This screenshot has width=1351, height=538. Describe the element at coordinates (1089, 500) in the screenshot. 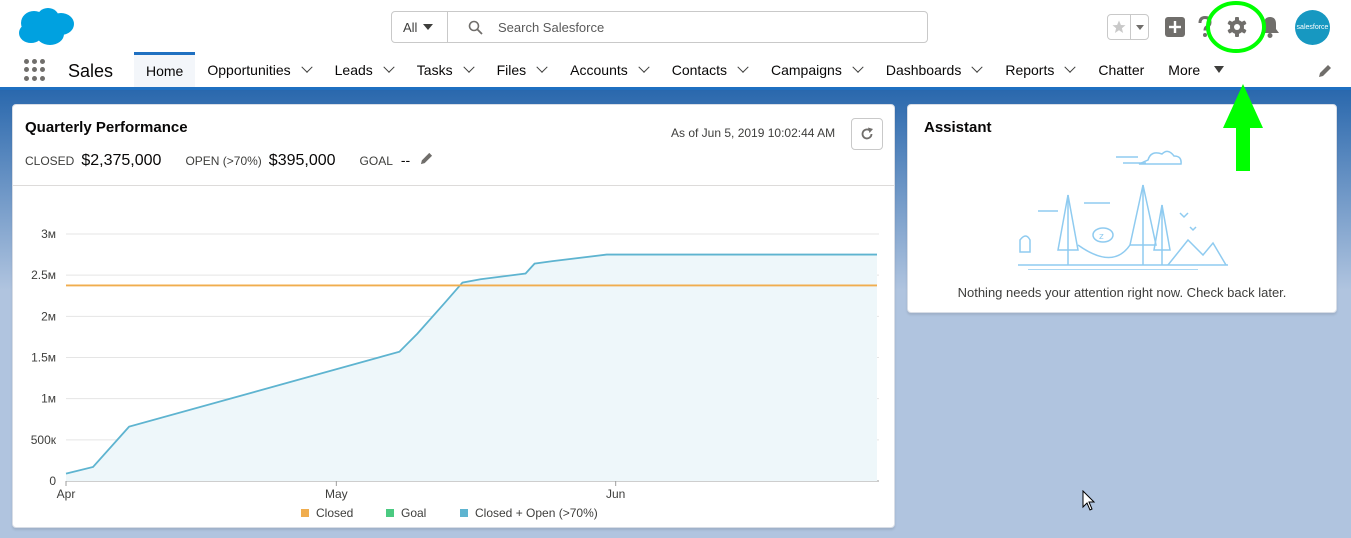

I see `mouse-cursor-icon` at that location.